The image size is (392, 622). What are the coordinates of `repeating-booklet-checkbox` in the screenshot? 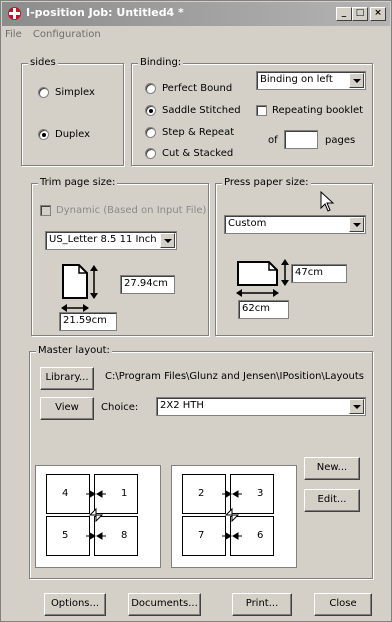 It's located at (261, 110).